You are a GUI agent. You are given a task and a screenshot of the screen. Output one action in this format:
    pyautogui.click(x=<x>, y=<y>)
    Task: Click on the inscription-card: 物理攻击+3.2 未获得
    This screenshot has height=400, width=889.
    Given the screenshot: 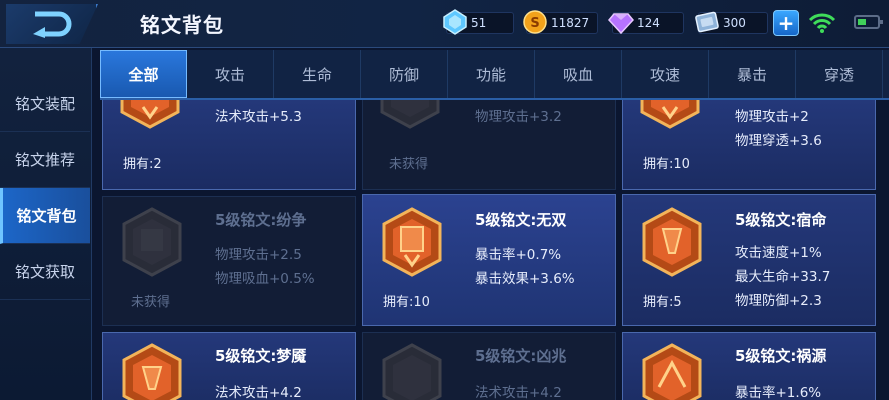 What is the action you would take?
    pyautogui.click(x=489, y=145)
    